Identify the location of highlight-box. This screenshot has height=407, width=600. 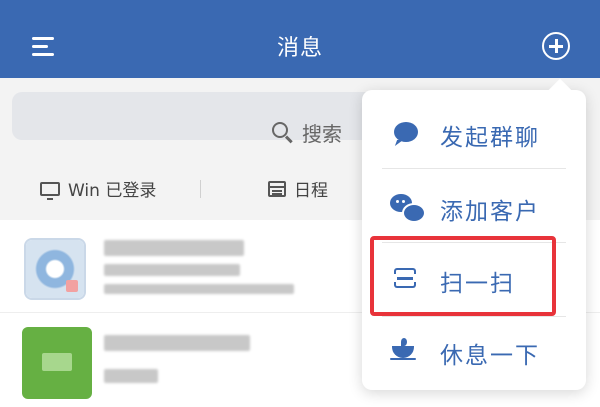
(463, 276).